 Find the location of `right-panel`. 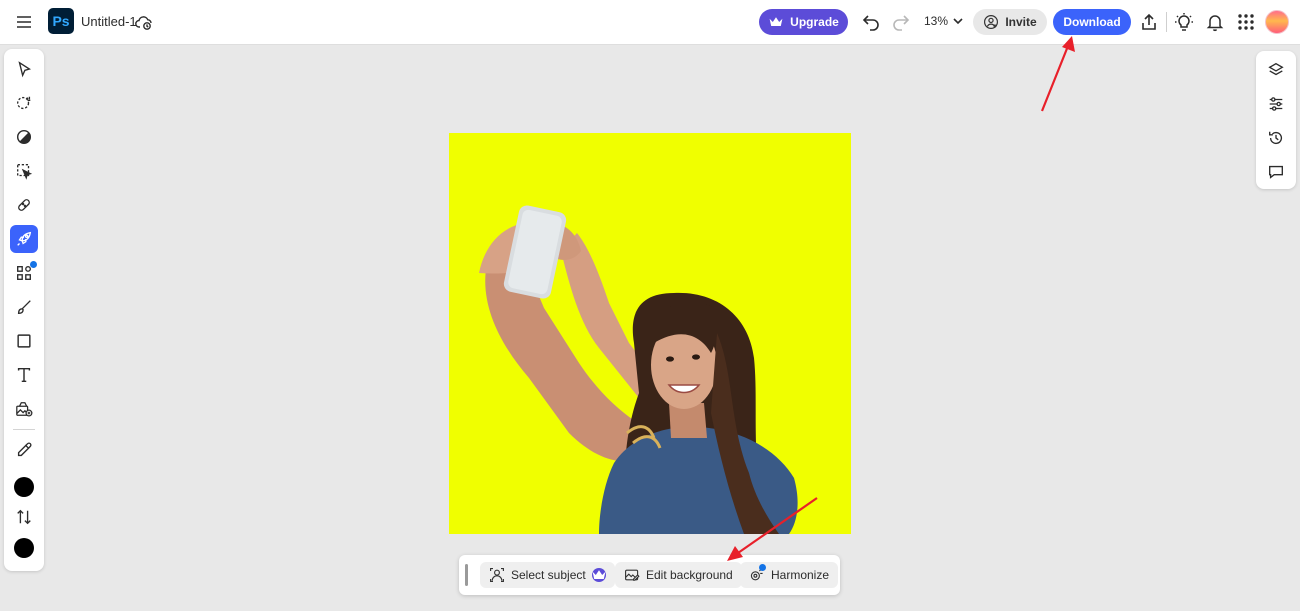

right-panel is located at coordinates (1276, 120).